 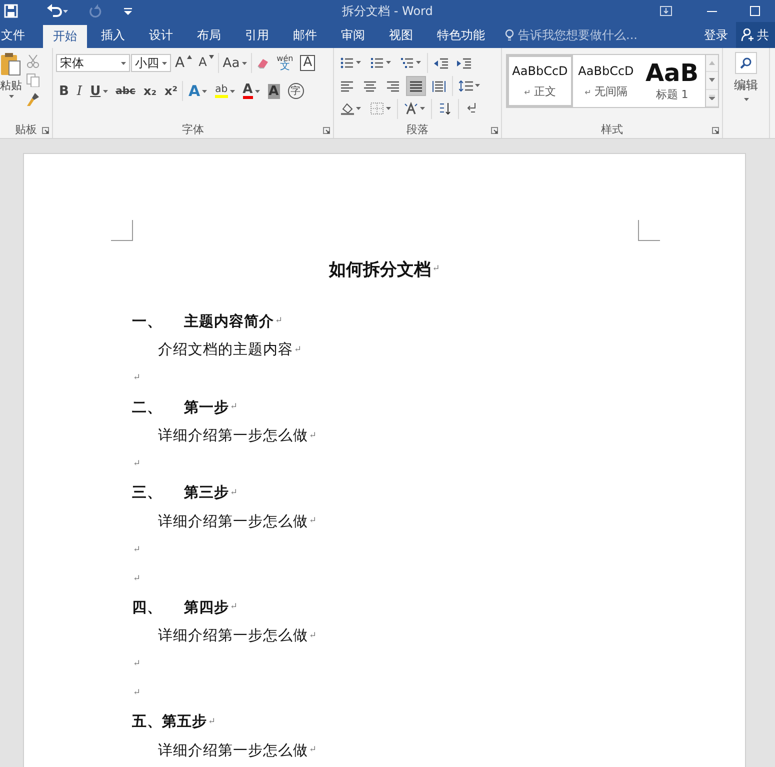 I want to click on font-size-field: 小四, so click(x=151, y=63).